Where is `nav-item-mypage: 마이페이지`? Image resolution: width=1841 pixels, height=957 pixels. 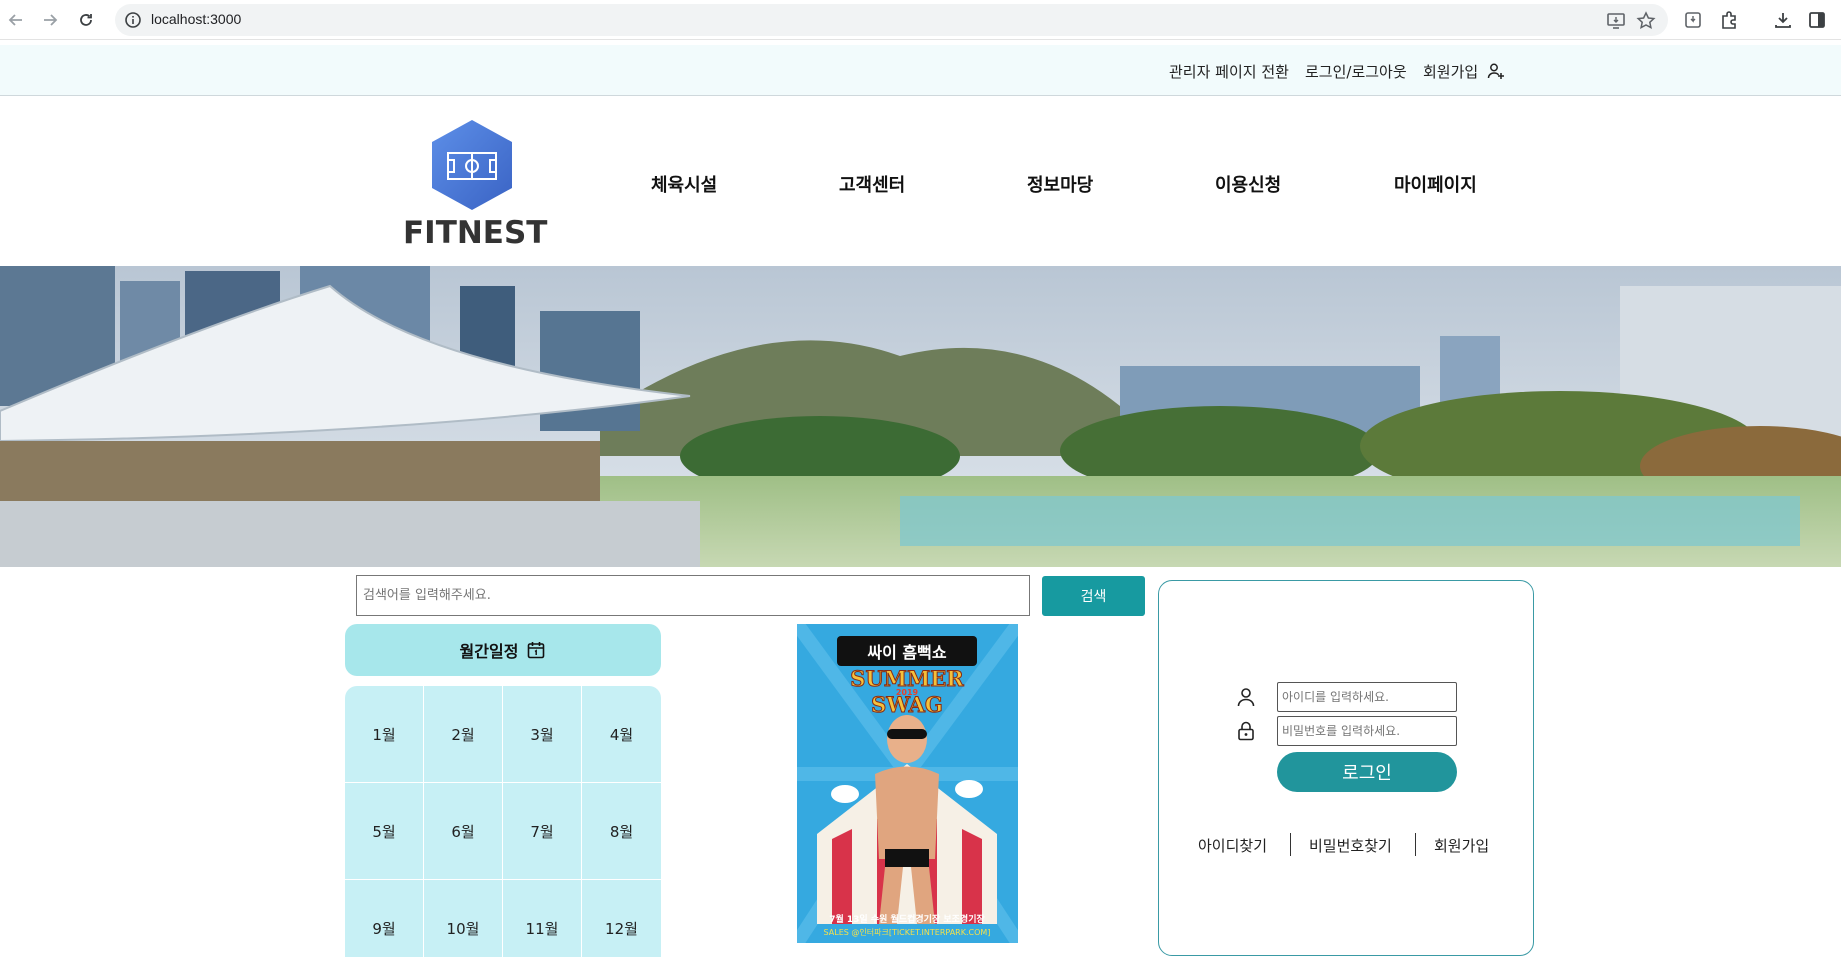 nav-item-mypage: 마이페이지 is located at coordinates (1435, 184).